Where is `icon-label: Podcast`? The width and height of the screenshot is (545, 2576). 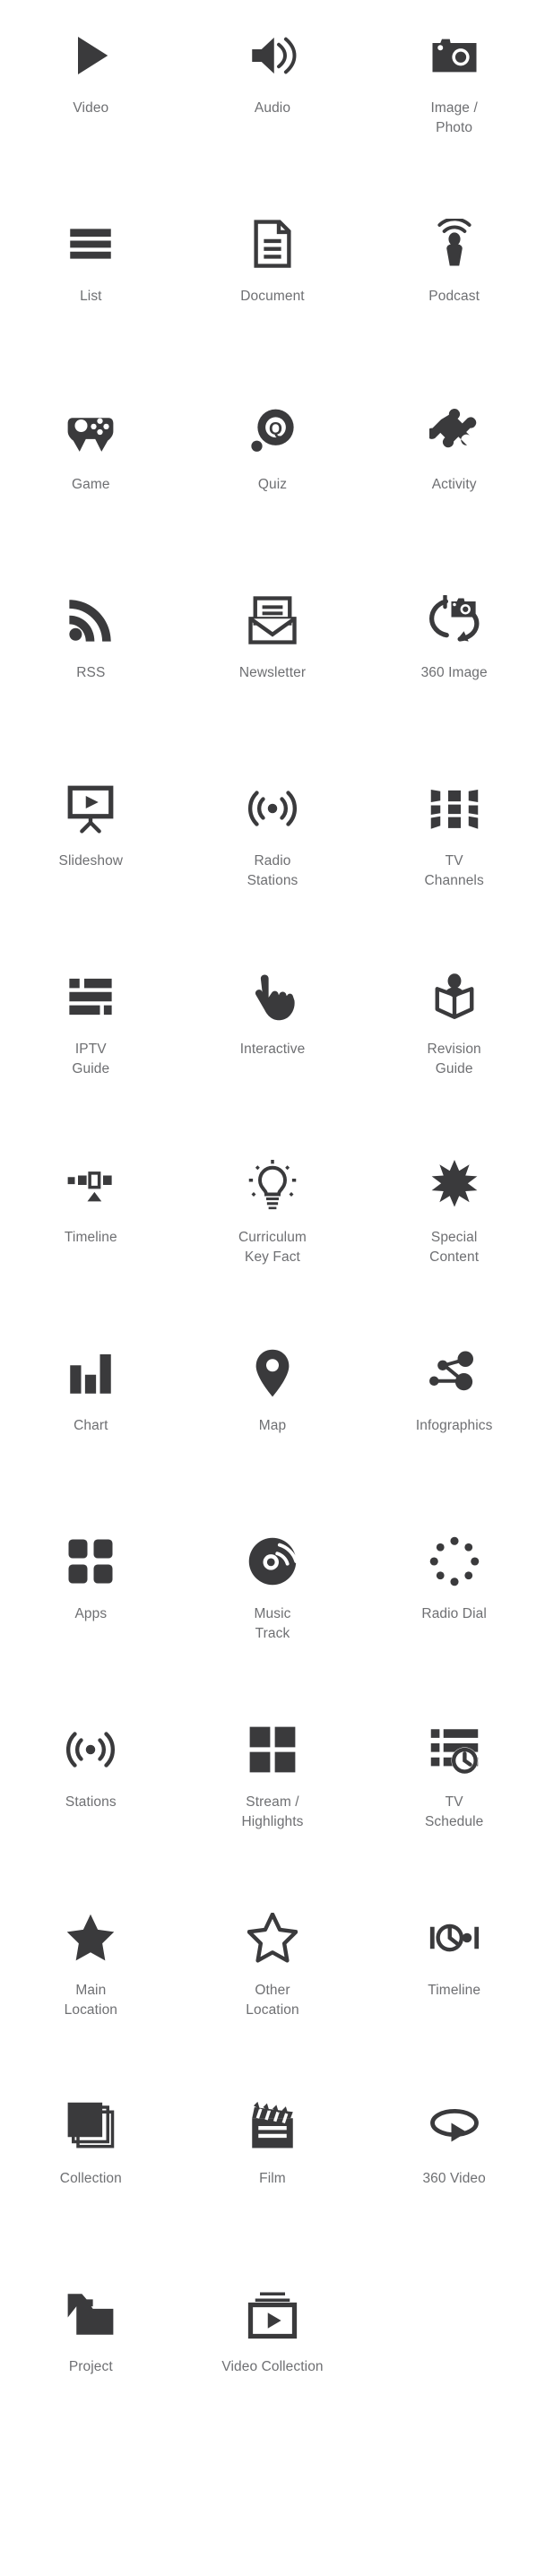
icon-label: Podcast is located at coordinates (454, 296).